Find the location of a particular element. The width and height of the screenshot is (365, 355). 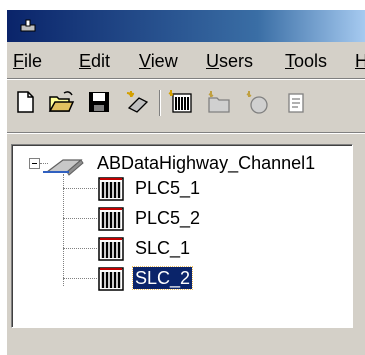

device-node-label-selected: SLC_2 is located at coordinates (162, 278).